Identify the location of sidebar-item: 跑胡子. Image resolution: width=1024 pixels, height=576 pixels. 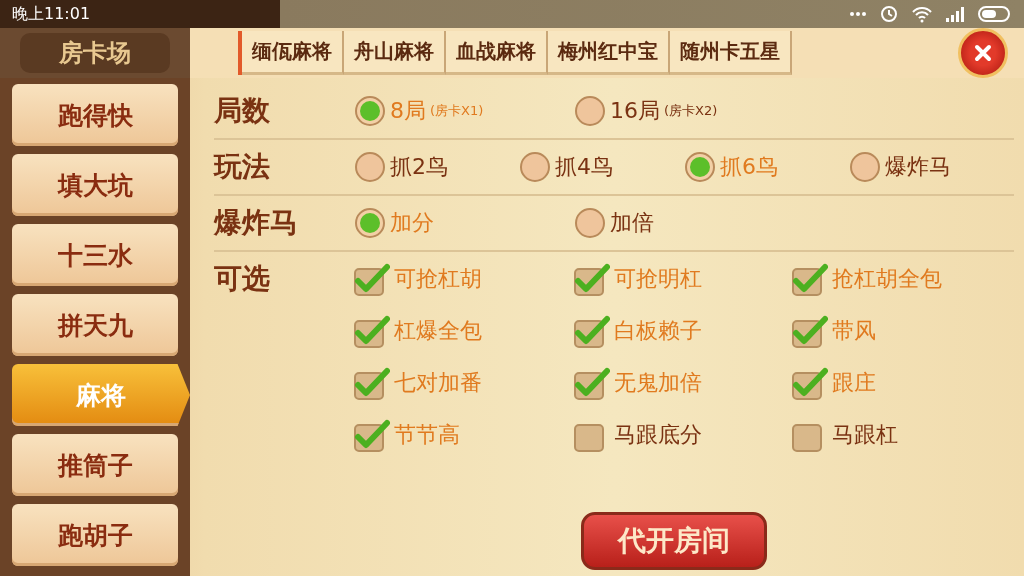
(95, 535).